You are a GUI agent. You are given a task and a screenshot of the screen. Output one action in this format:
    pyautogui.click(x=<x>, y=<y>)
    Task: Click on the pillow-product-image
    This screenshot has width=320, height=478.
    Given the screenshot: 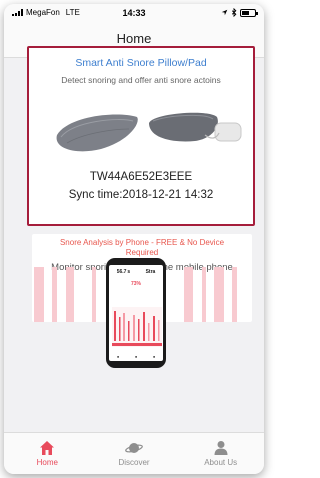 What is the action you would take?
    pyautogui.click(x=141, y=128)
    